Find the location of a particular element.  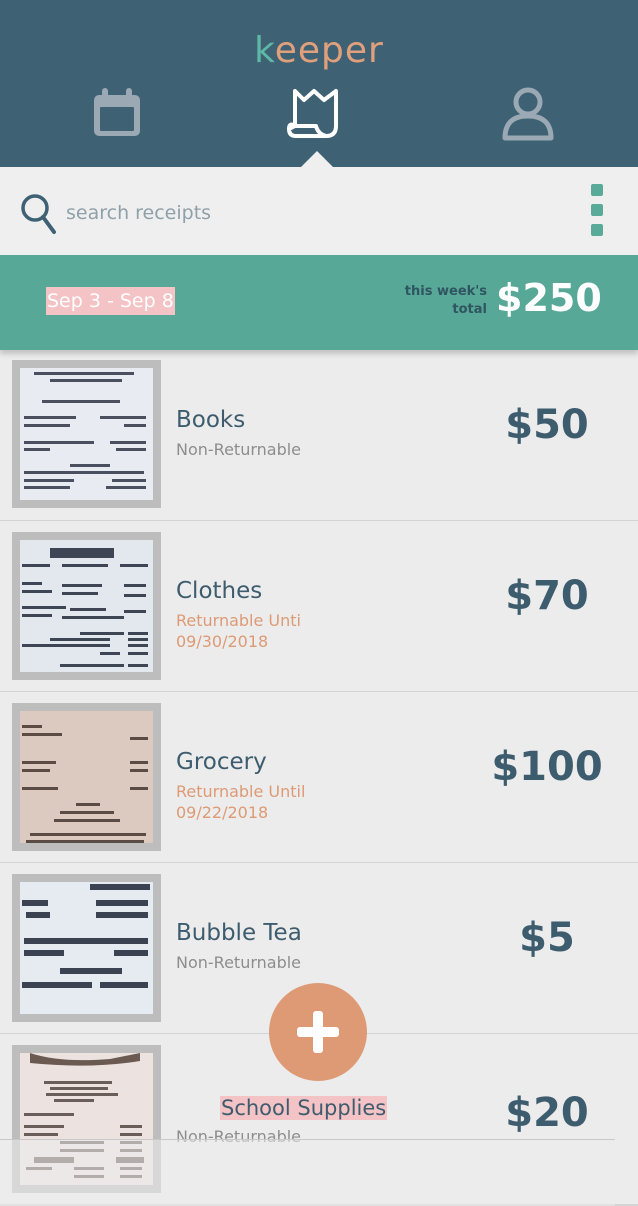

receipt-amount: $100 is located at coordinates (547, 767).